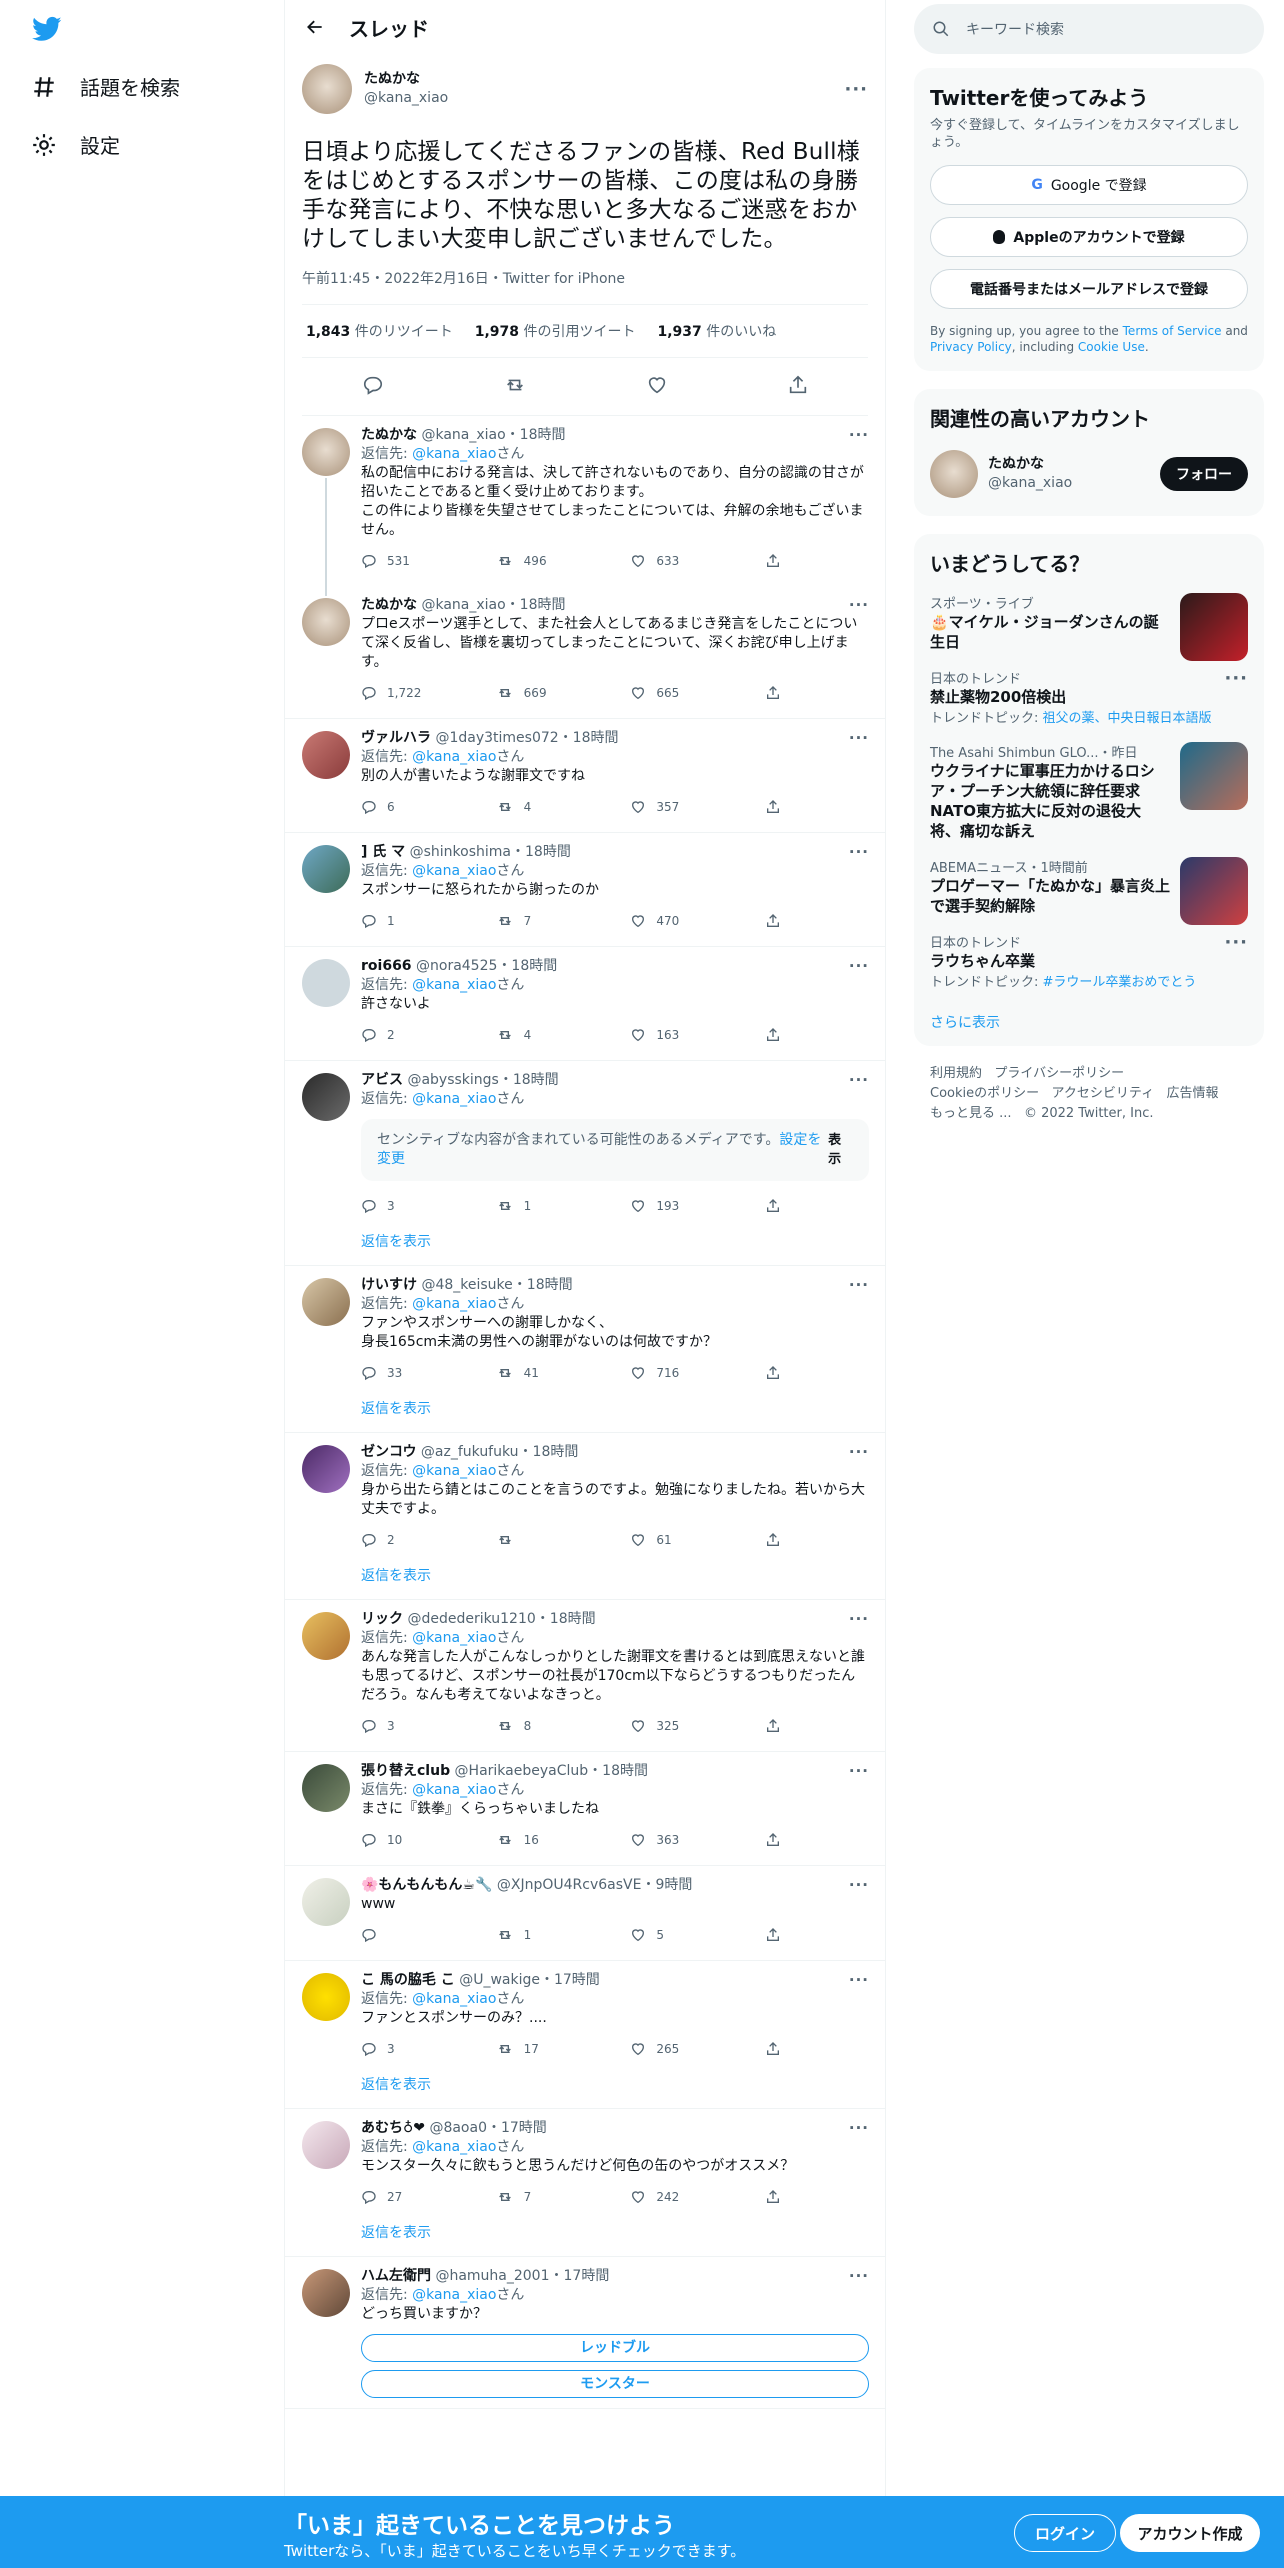 Image resolution: width=1284 pixels, height=2568 pixels. I want to click on retweet-button: 17, so click(563, 2049).